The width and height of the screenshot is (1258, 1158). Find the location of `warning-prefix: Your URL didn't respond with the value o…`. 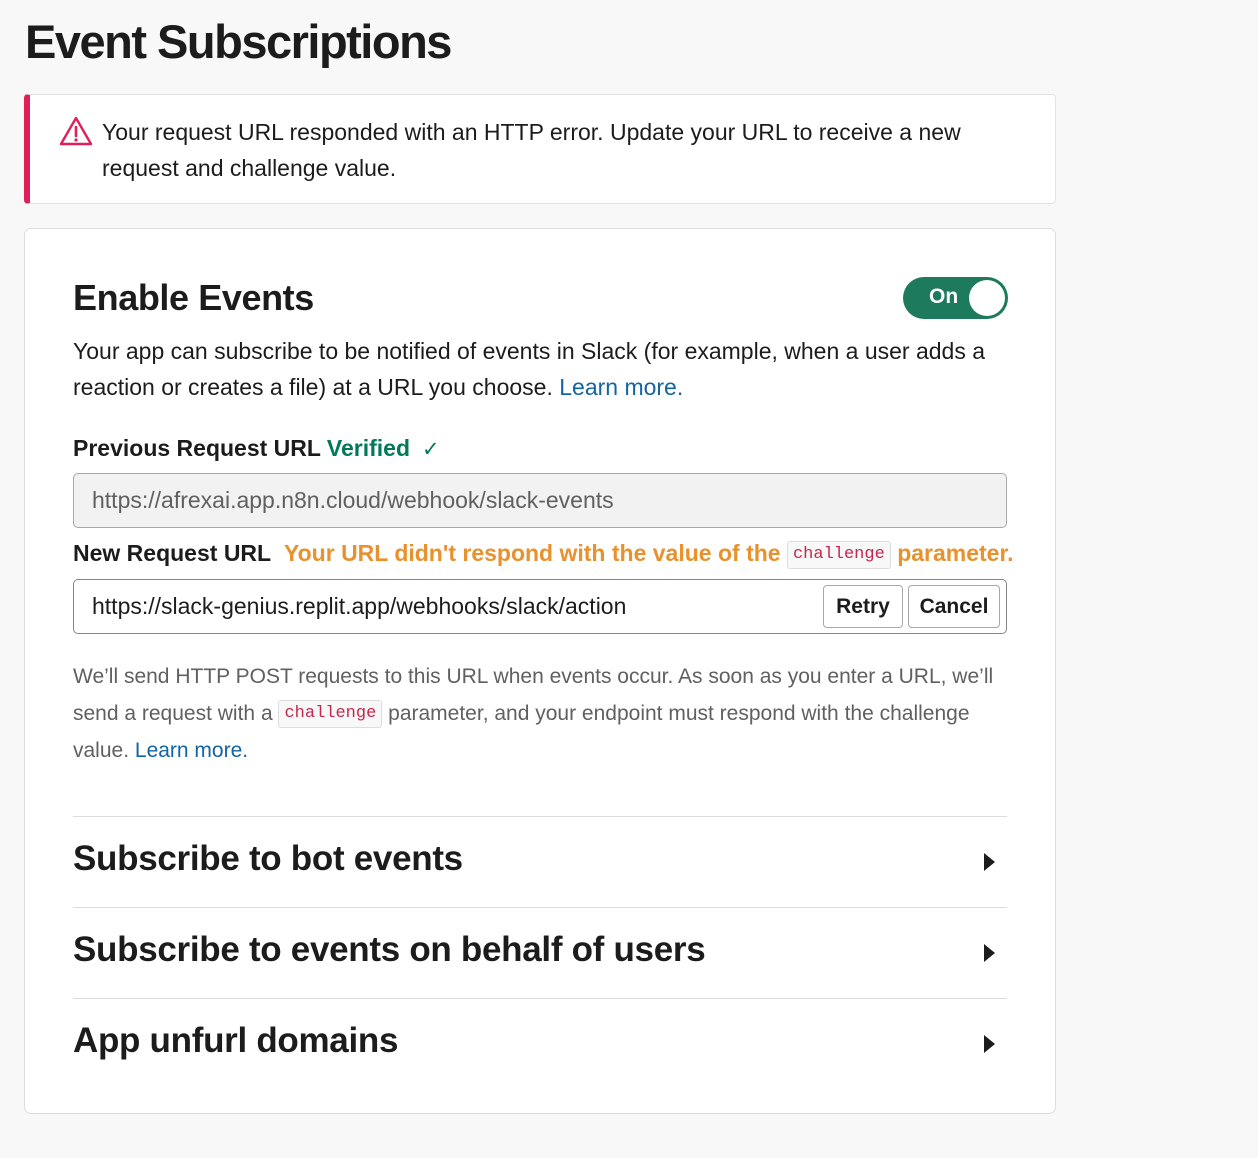

warning-prefix: Your URL didn't respond with the value o… is located at coordinates (532, 553).